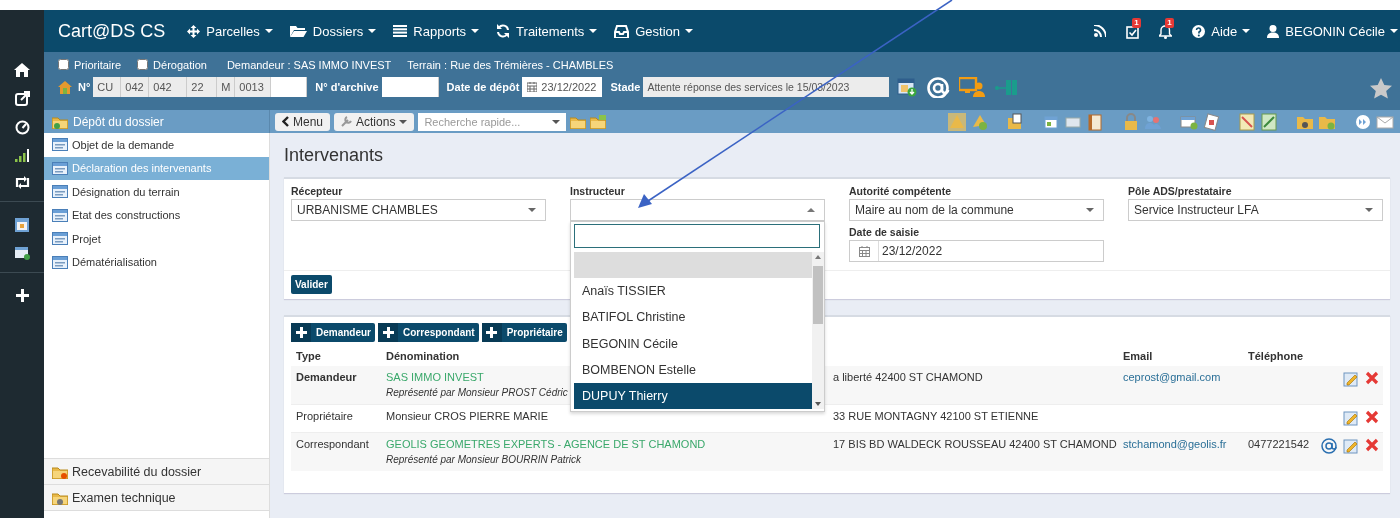 The height and width of the screenshot is (518, 1400). What do you see at coordinates (622, 31) in the screenshot?
I see `inbox-icon` at bounding box center [622, 31].